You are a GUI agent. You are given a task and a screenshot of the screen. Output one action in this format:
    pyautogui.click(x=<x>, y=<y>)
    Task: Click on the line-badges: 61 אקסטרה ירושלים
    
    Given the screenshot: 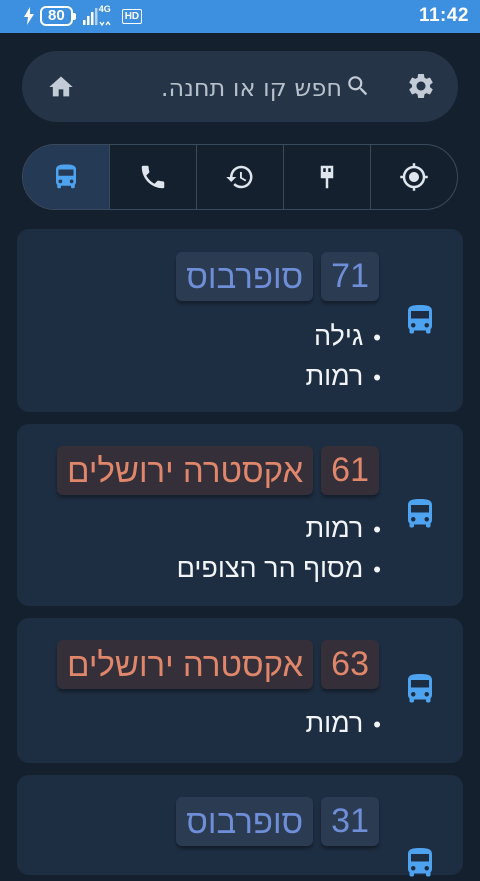 What is the action you would take?
    pyautogui.click(x=218, y=470)
    